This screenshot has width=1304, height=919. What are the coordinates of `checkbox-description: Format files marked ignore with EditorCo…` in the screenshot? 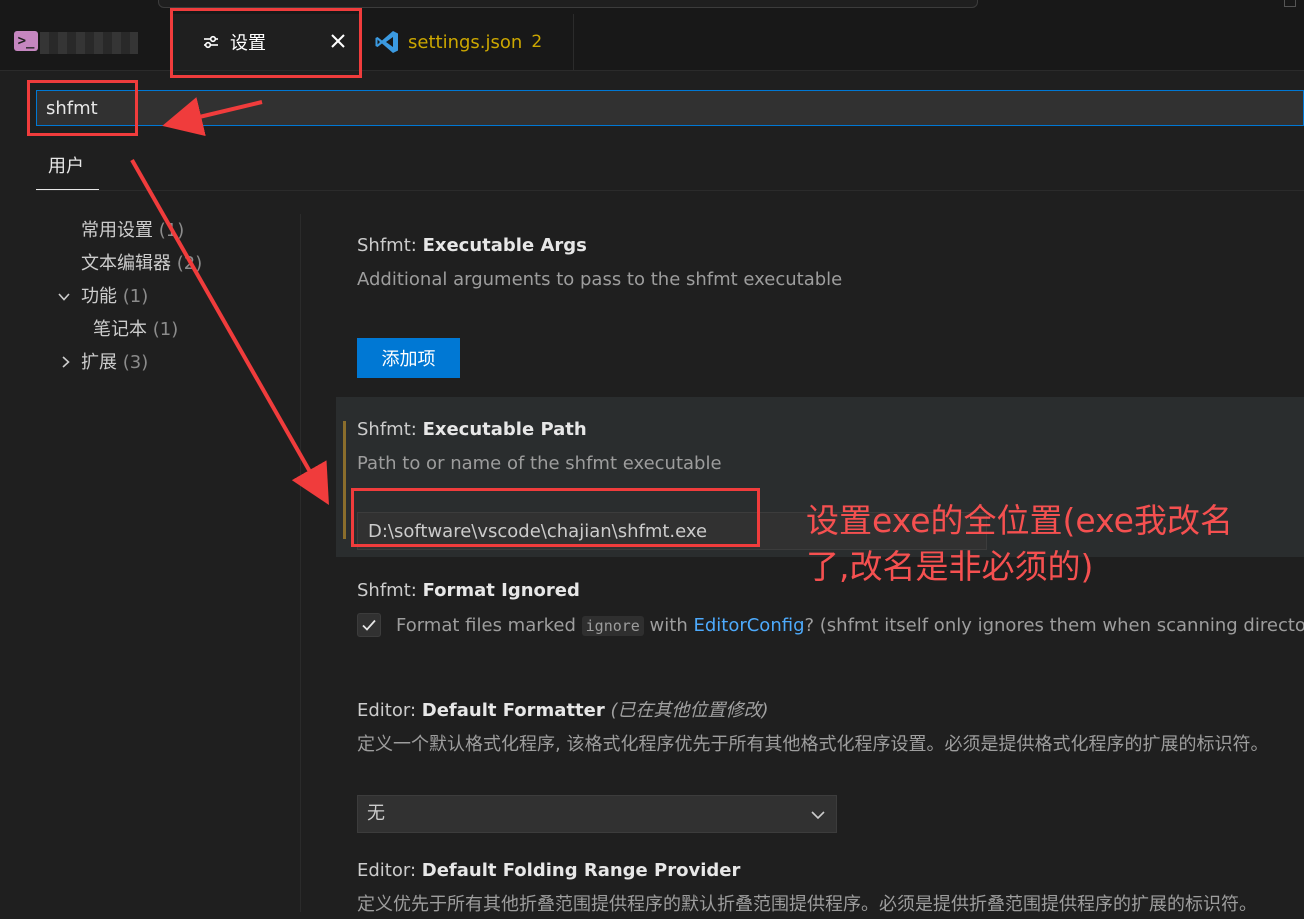 It's located at (850, 625).